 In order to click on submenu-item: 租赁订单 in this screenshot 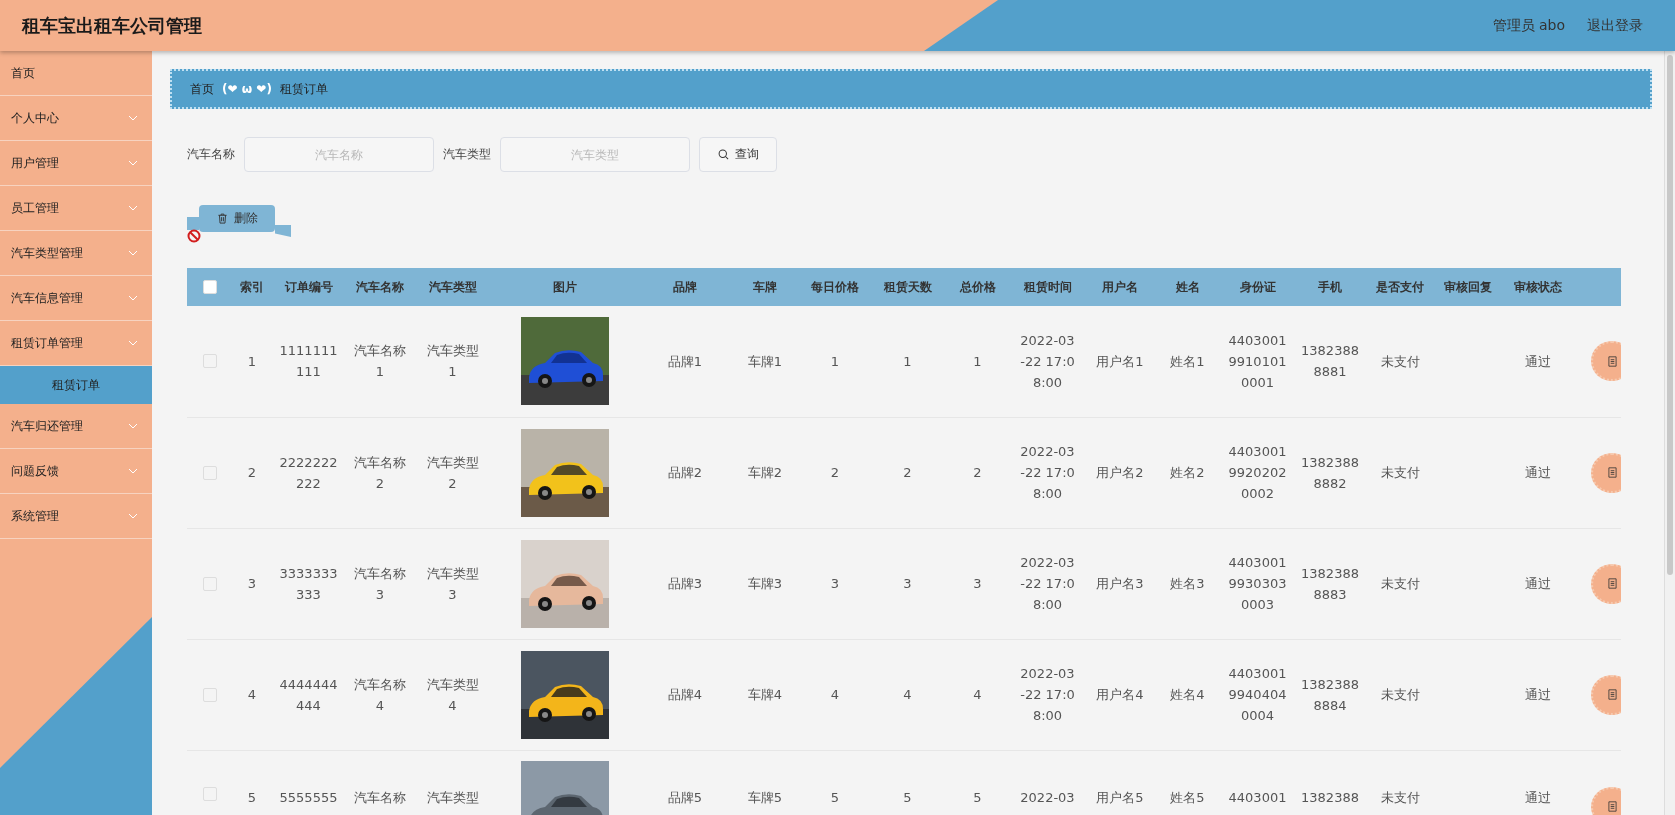, I will do `click(76, 385)`.